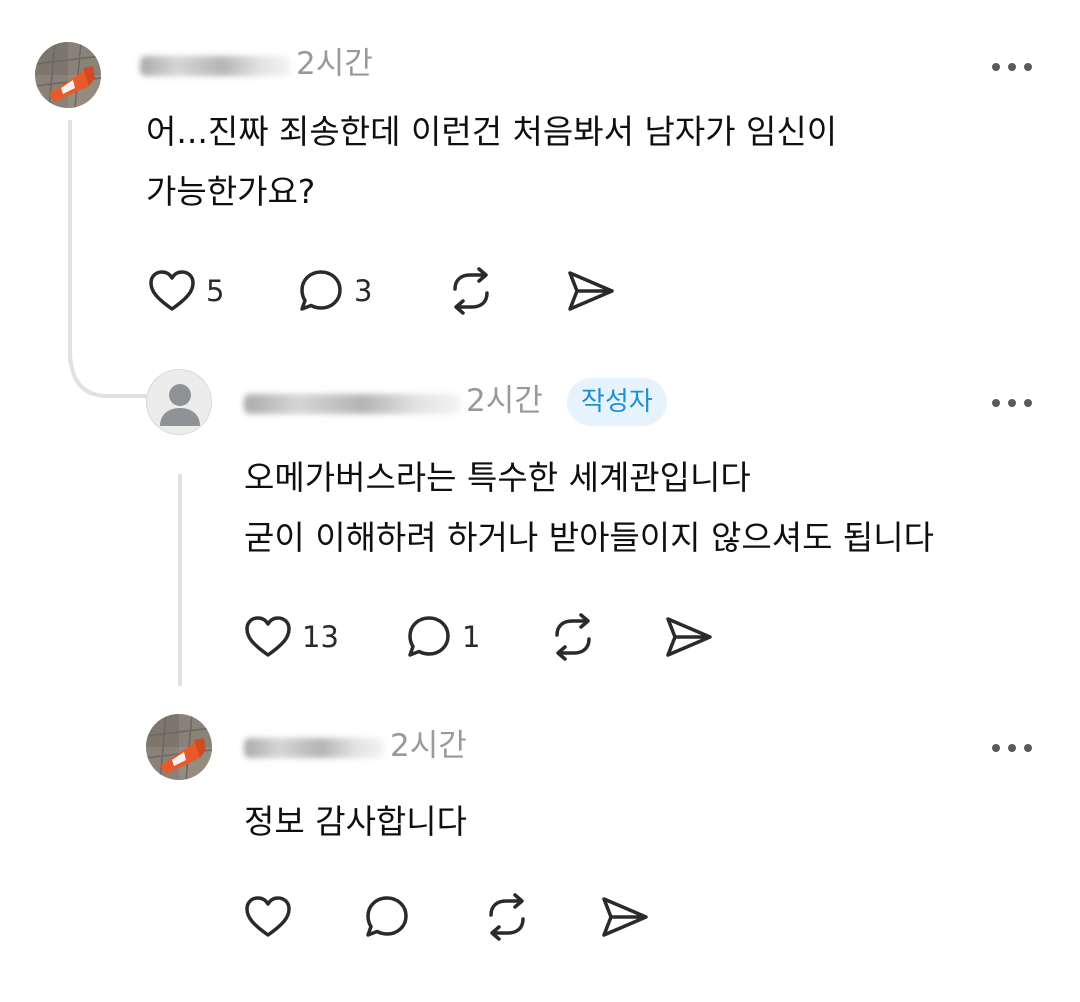  Describe the element at coordinates (589, 537) in the screenshot. I see `comment-text-line: 굳이 이해하려 하거나 받아들이지 않으셔도 됩니다` at that location.